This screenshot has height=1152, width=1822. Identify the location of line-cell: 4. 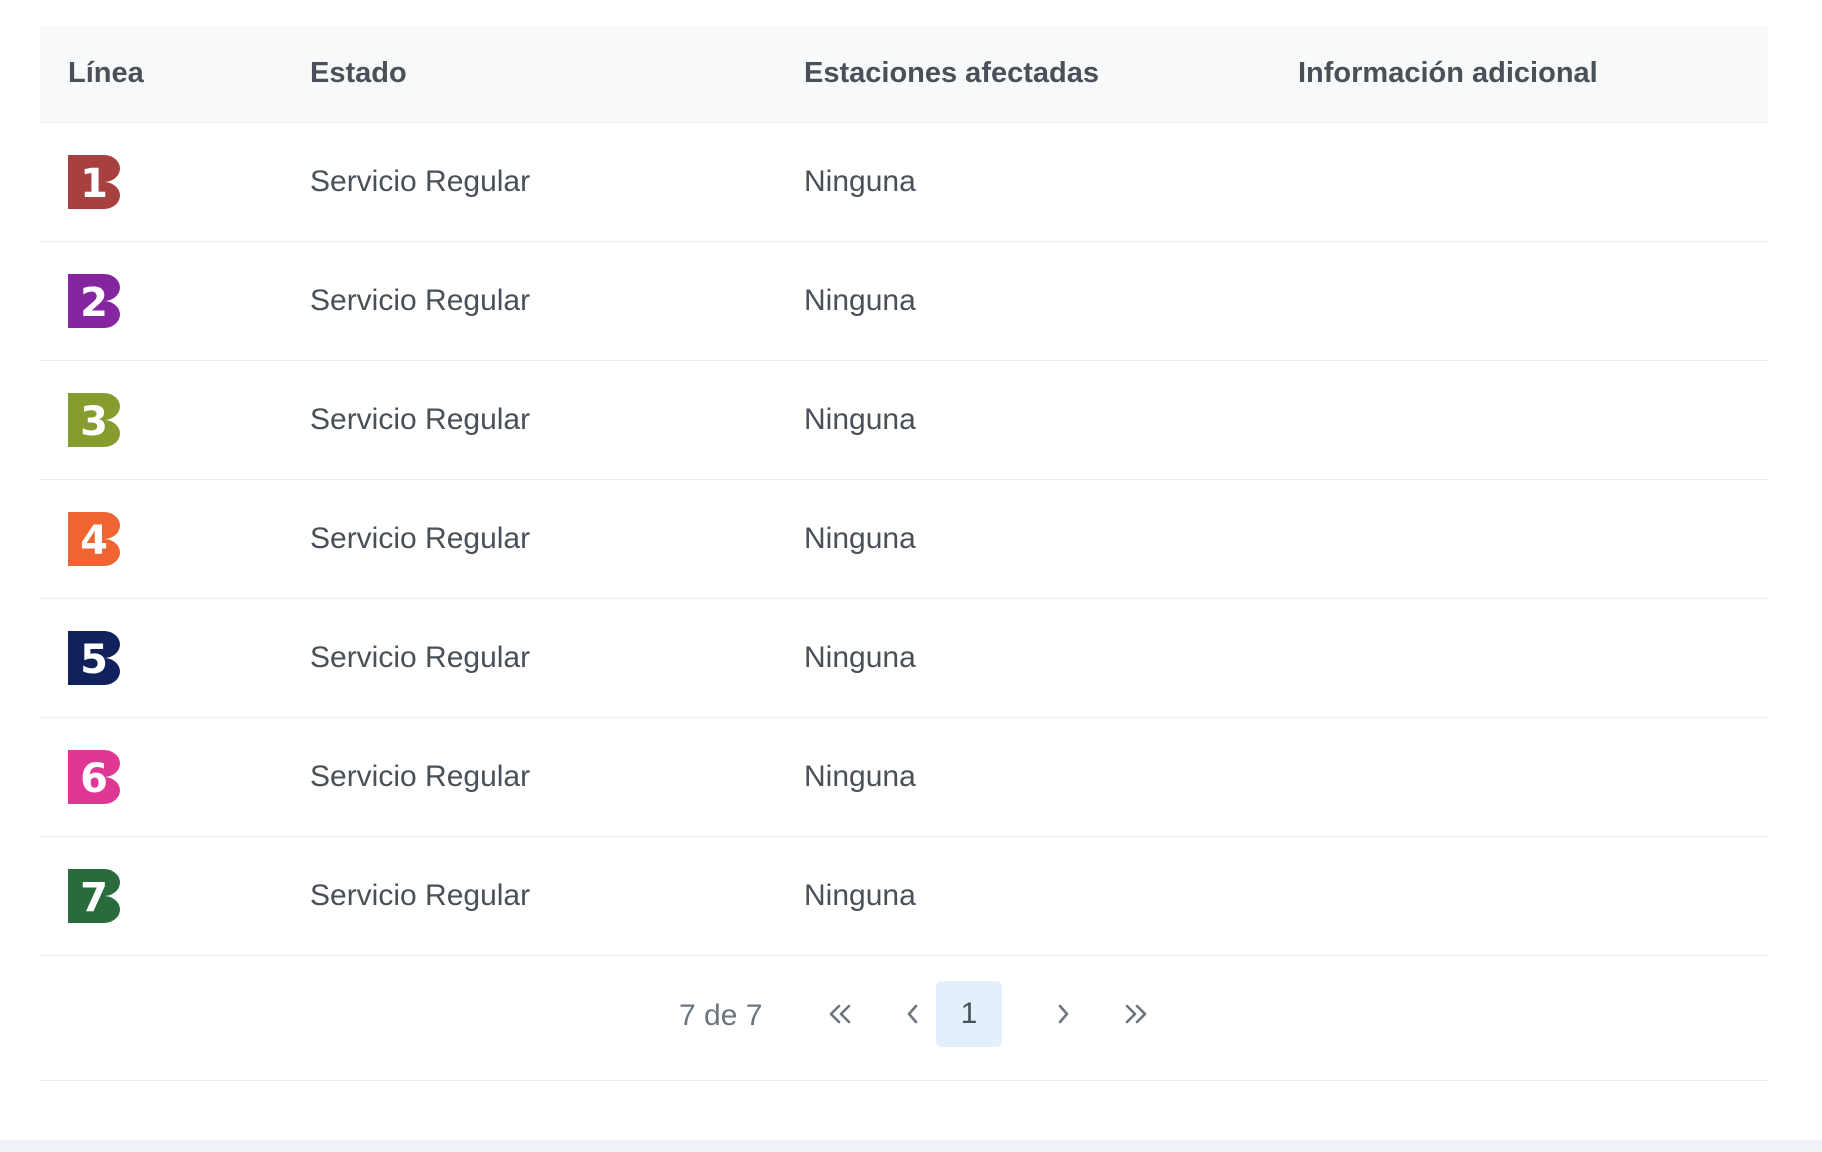
(169, 539).